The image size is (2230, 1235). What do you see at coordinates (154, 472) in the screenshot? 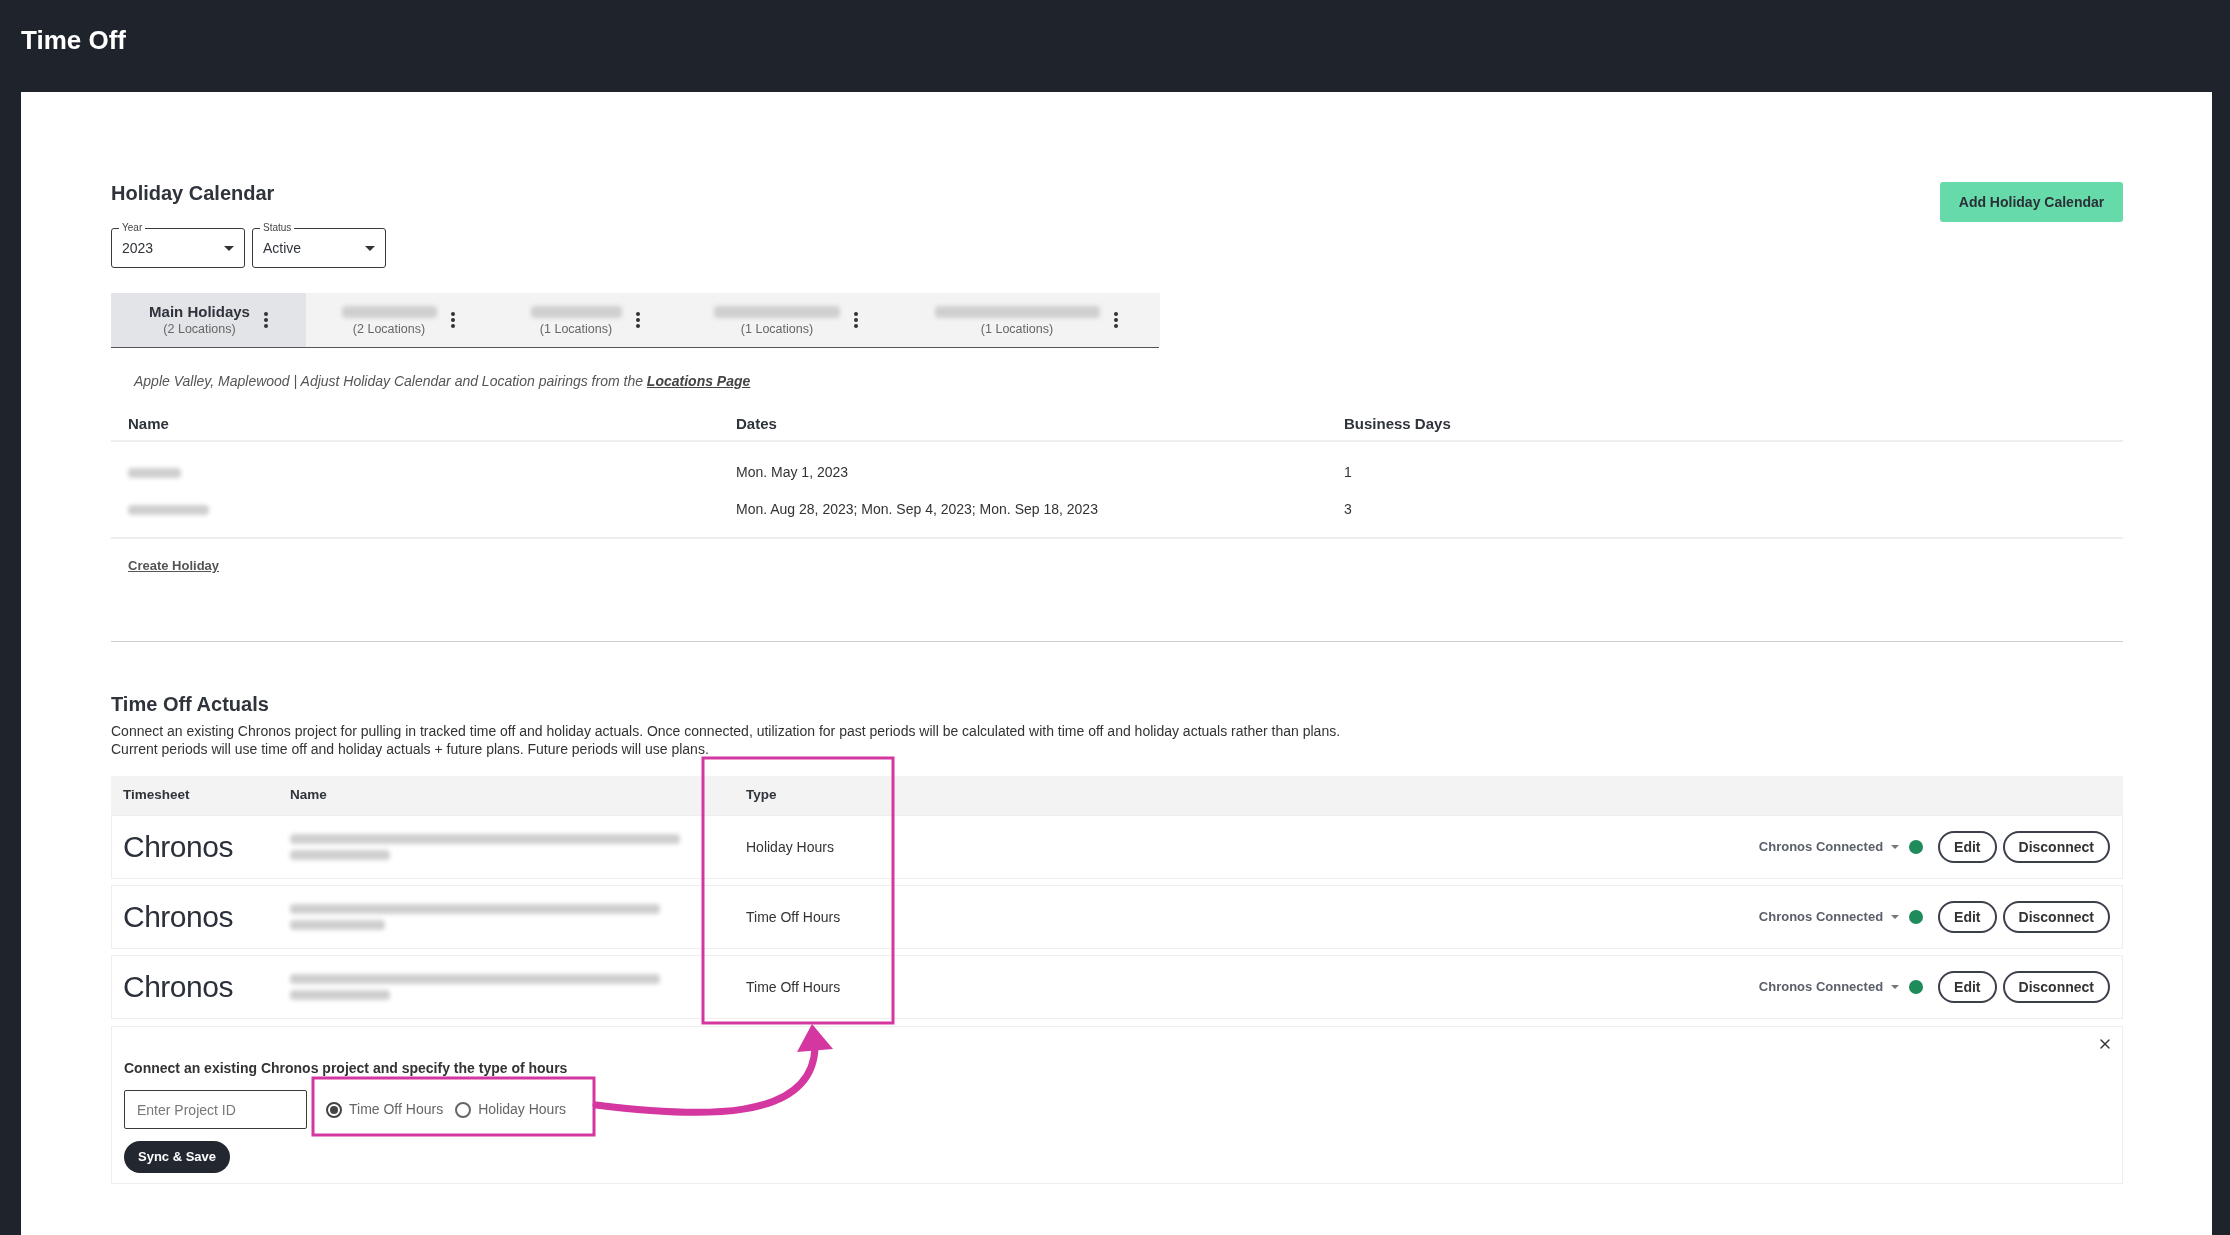
I see `blurred-text` at bounding box center [154, 472].